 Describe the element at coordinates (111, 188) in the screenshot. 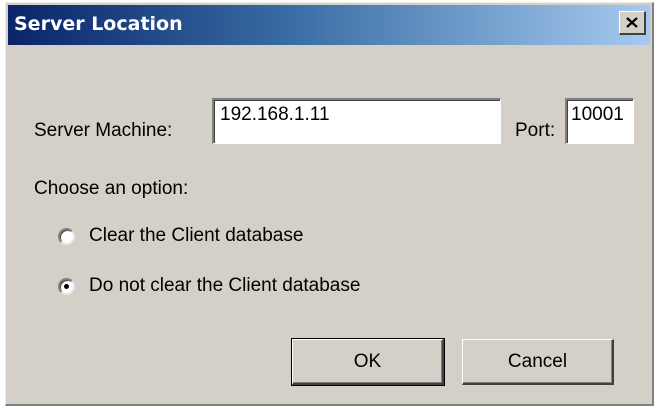

I see `options-prompt: Choose an option:` at that location.